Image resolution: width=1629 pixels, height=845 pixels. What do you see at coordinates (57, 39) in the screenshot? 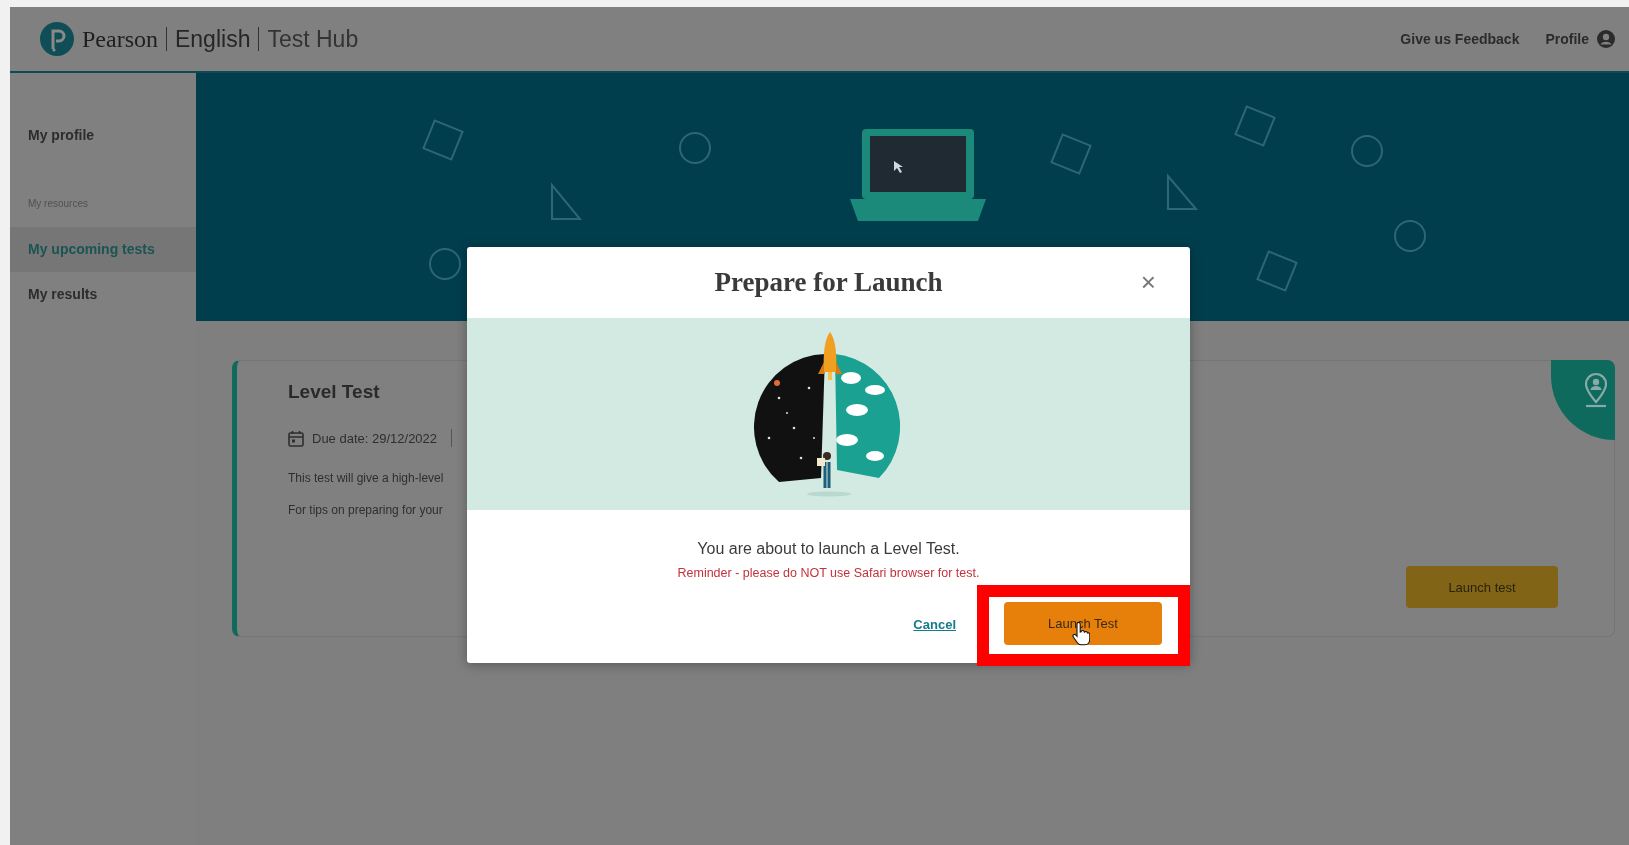
I see `pearson-logo-icon` at bounding box center [57, 39].